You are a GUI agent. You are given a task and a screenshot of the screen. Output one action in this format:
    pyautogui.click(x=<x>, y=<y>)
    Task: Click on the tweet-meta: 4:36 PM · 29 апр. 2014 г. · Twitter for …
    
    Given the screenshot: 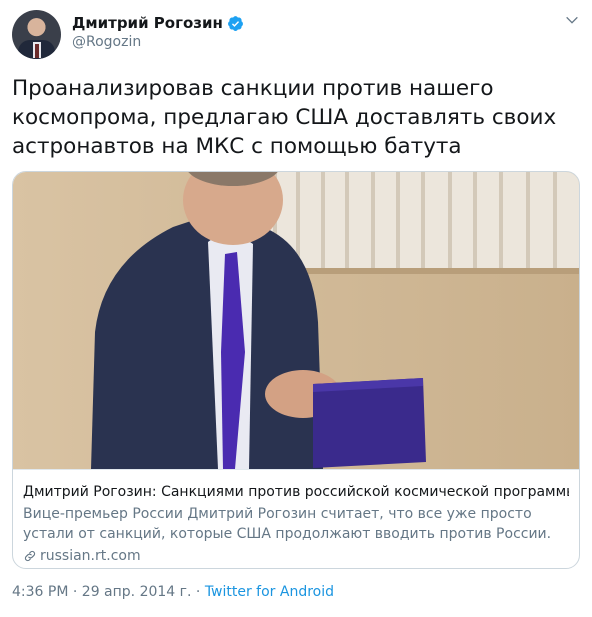 What is the action you would take?
    pyautogui.click(x=173, y=592)
    